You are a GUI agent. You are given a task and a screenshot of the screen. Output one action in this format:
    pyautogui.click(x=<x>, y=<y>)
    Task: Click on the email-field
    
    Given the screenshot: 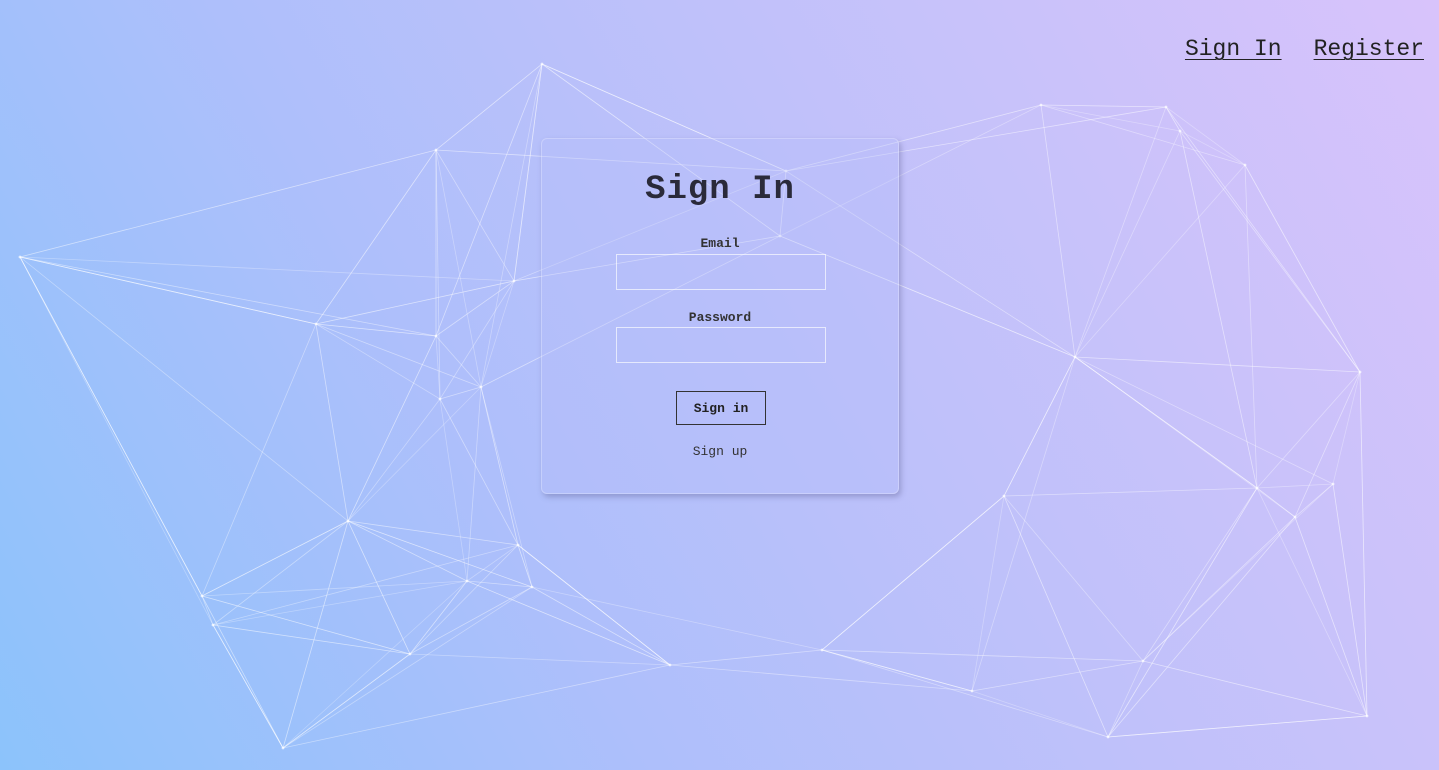 What is the action you would take?
    pyautogui.click(x=721, y=272)
    